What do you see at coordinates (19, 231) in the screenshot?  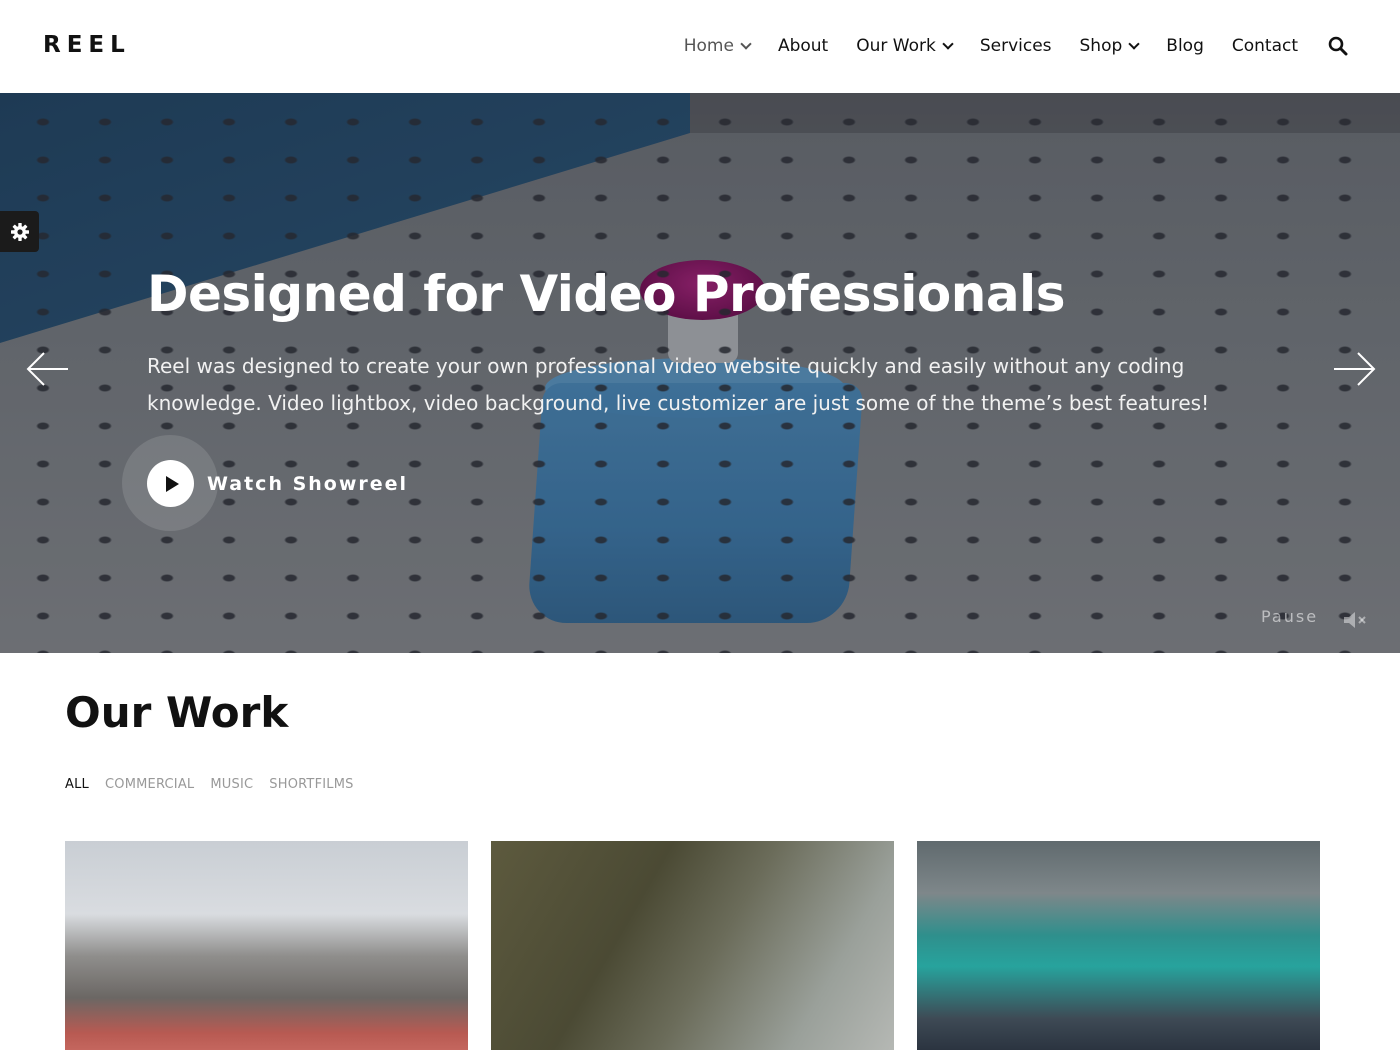 I see `gear-icon` at bounding box center [19, 231].